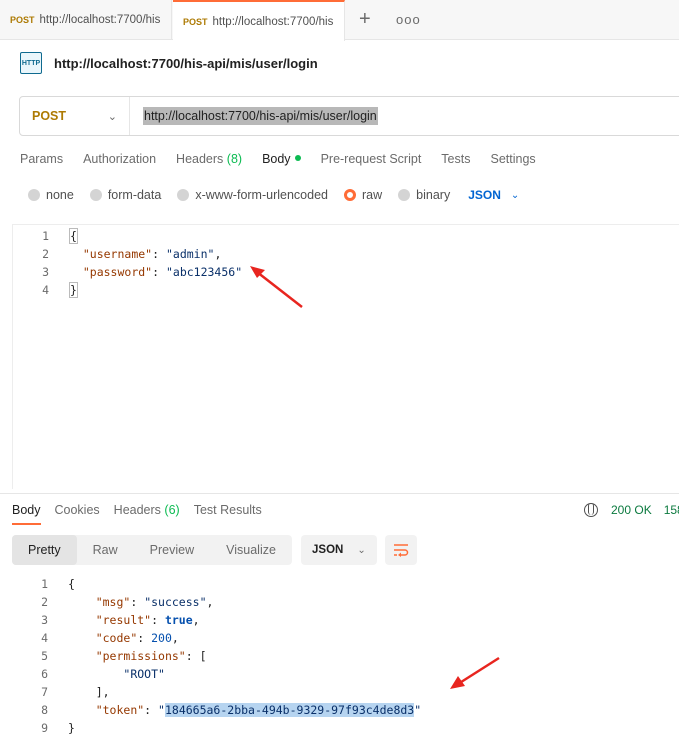  I want to click on view-pretty: Pretty, so click(44, 550).